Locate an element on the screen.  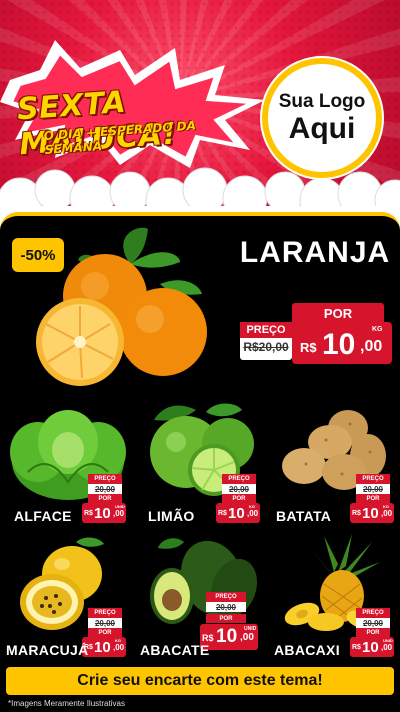
logo-placeholder: Sua Logo Aqui is located at coordinates (322, 118).